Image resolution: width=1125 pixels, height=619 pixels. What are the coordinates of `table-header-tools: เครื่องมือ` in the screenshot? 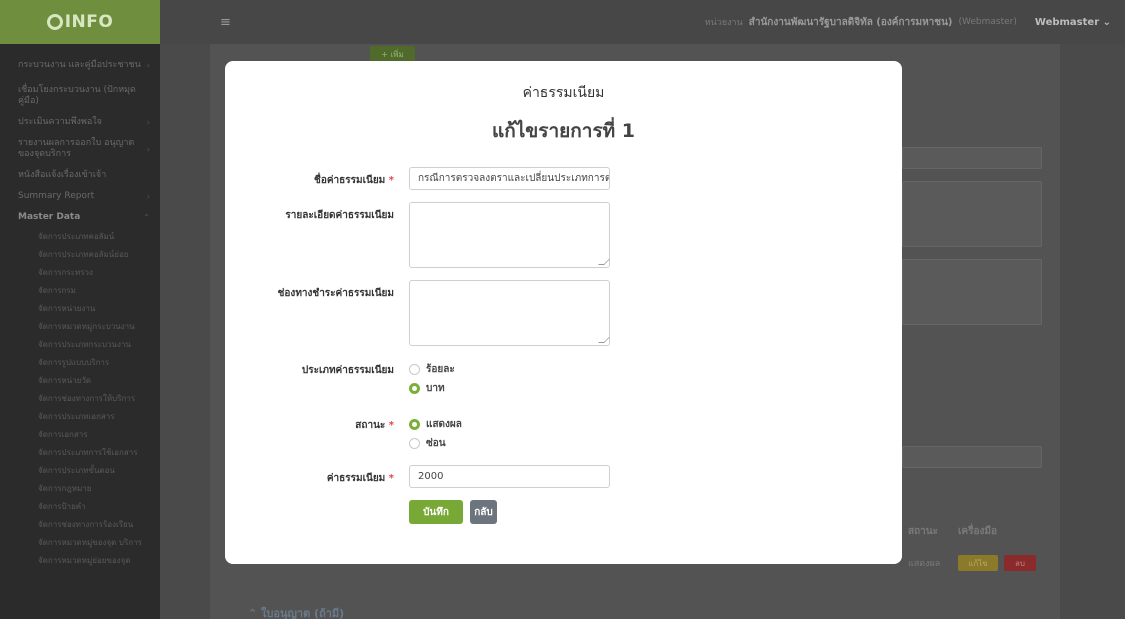 It's located at (977, 531).